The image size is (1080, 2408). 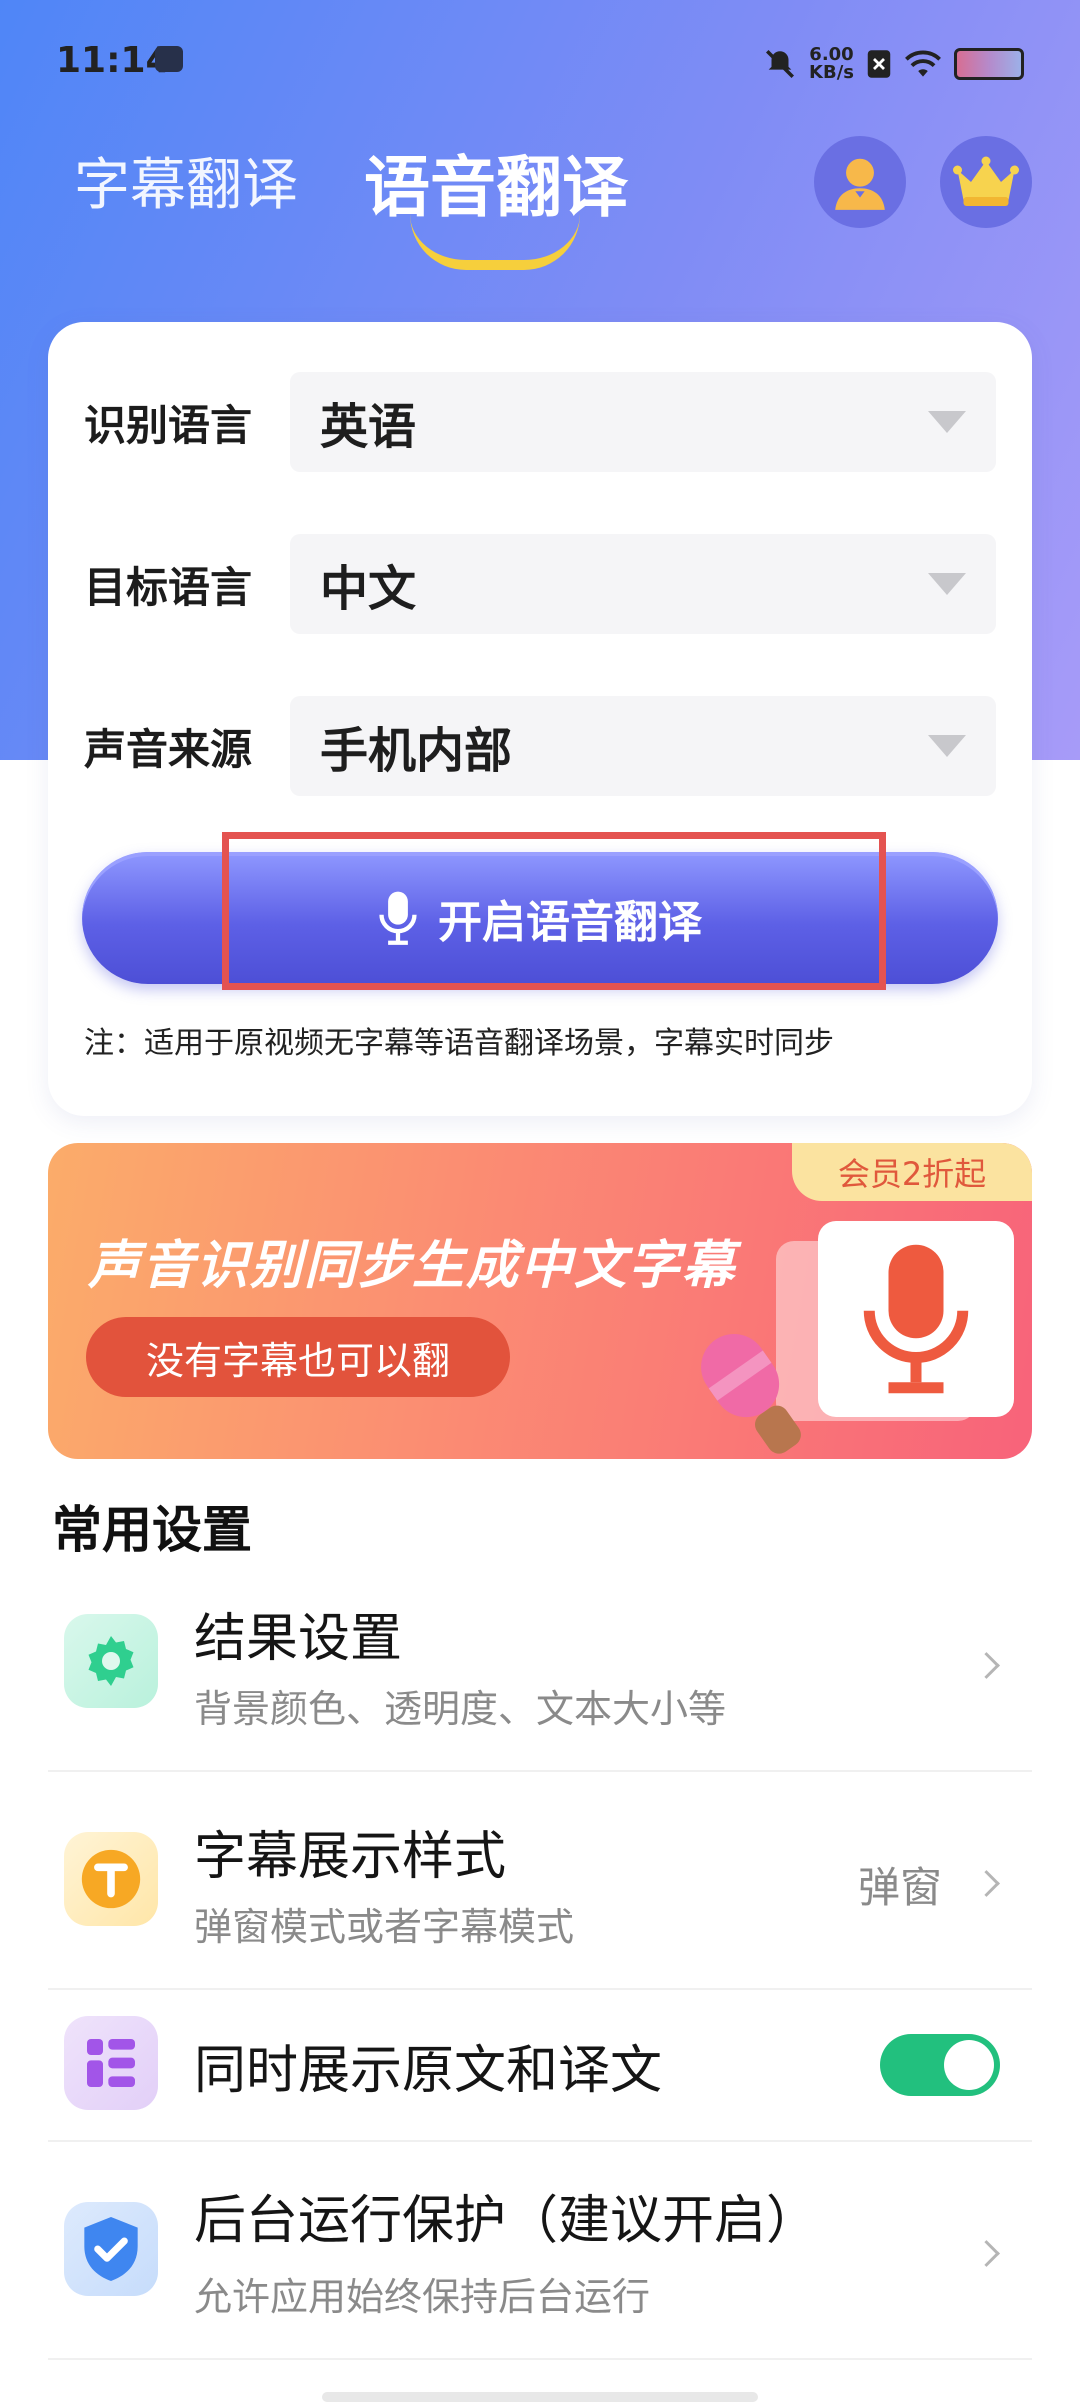 I want to click on recognize-language-select: 英语, so click(x=643, y=422).